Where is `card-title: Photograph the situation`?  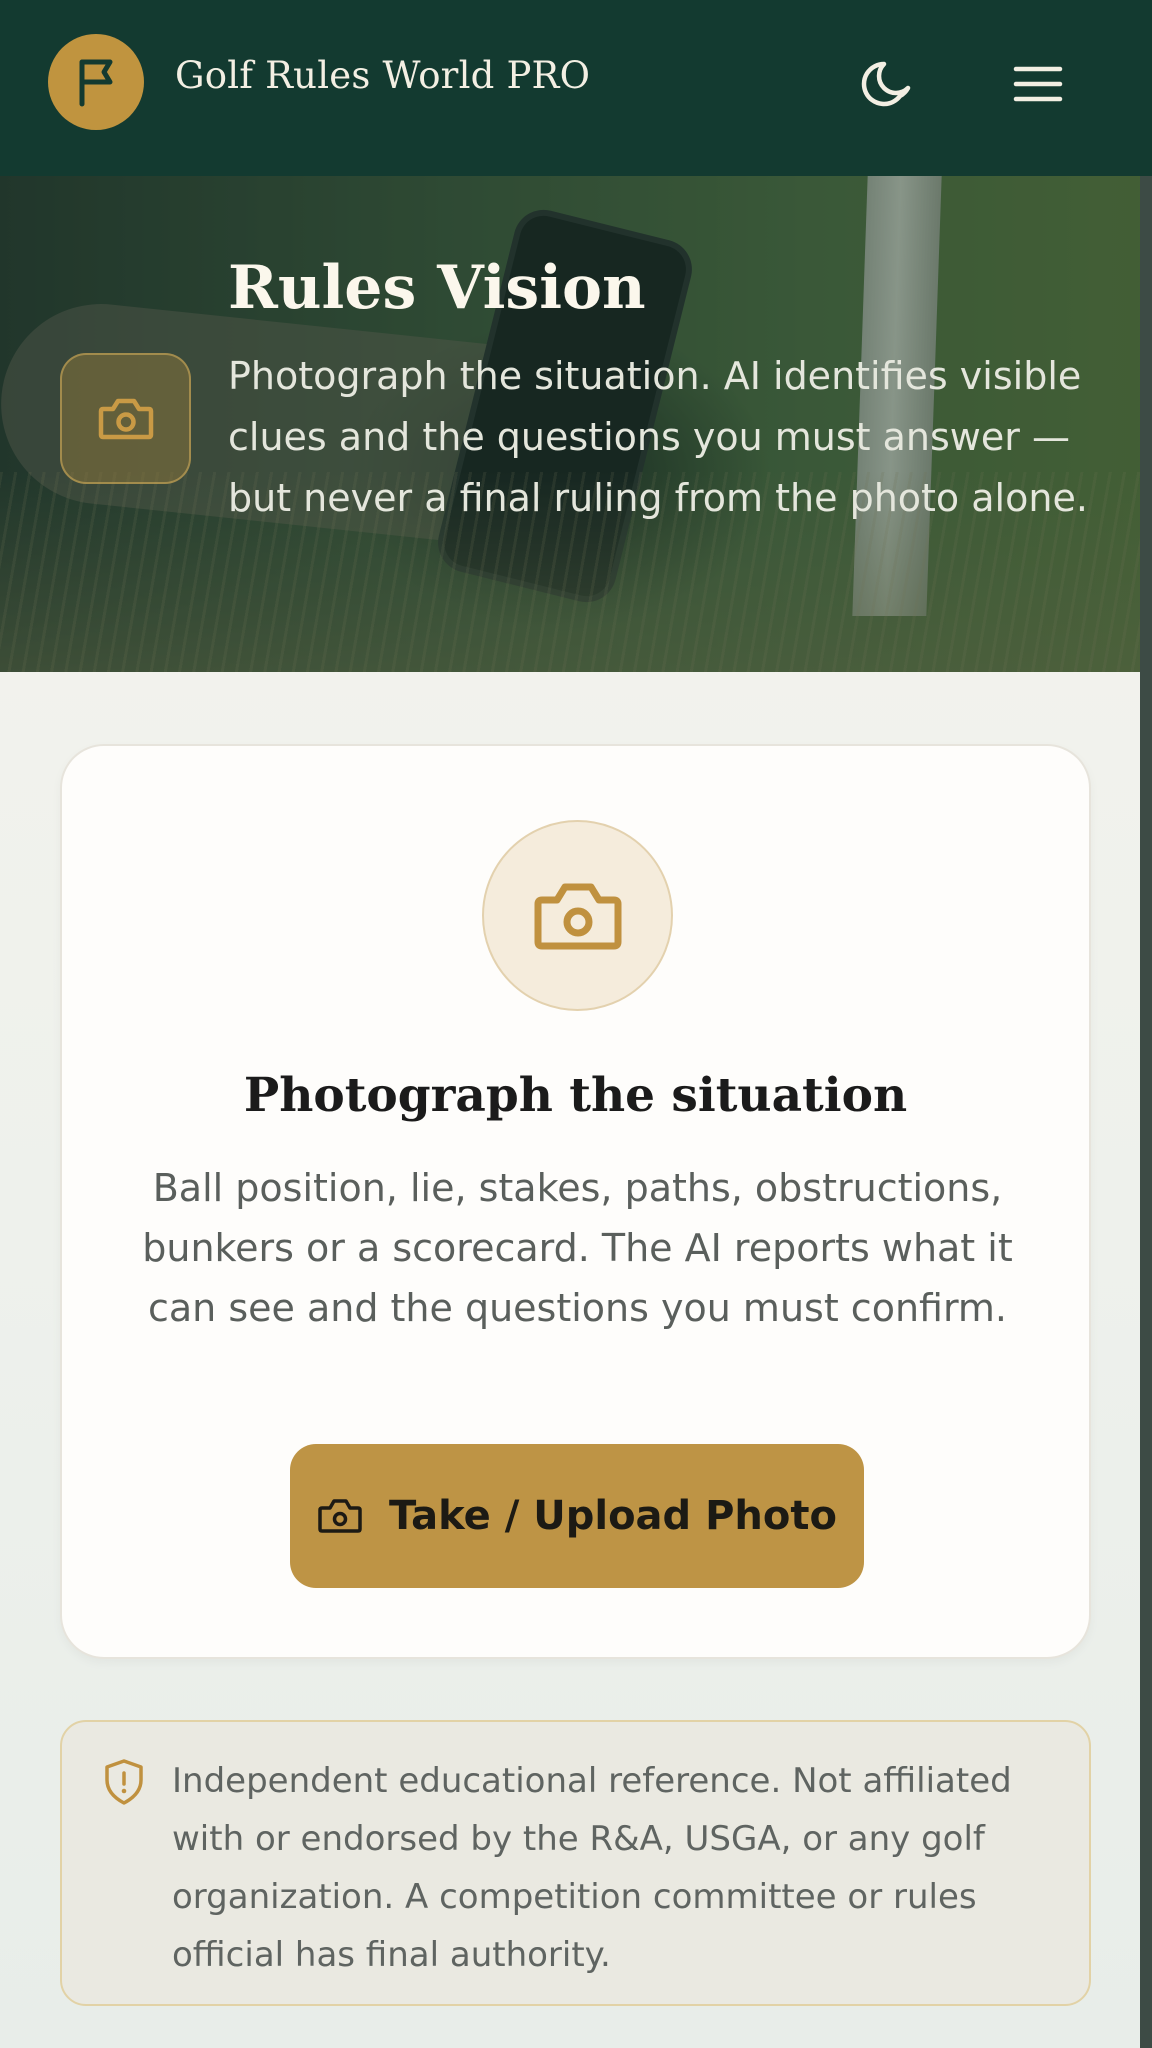 card-title: Photograph the situation is located at coordinates (575, 1095).